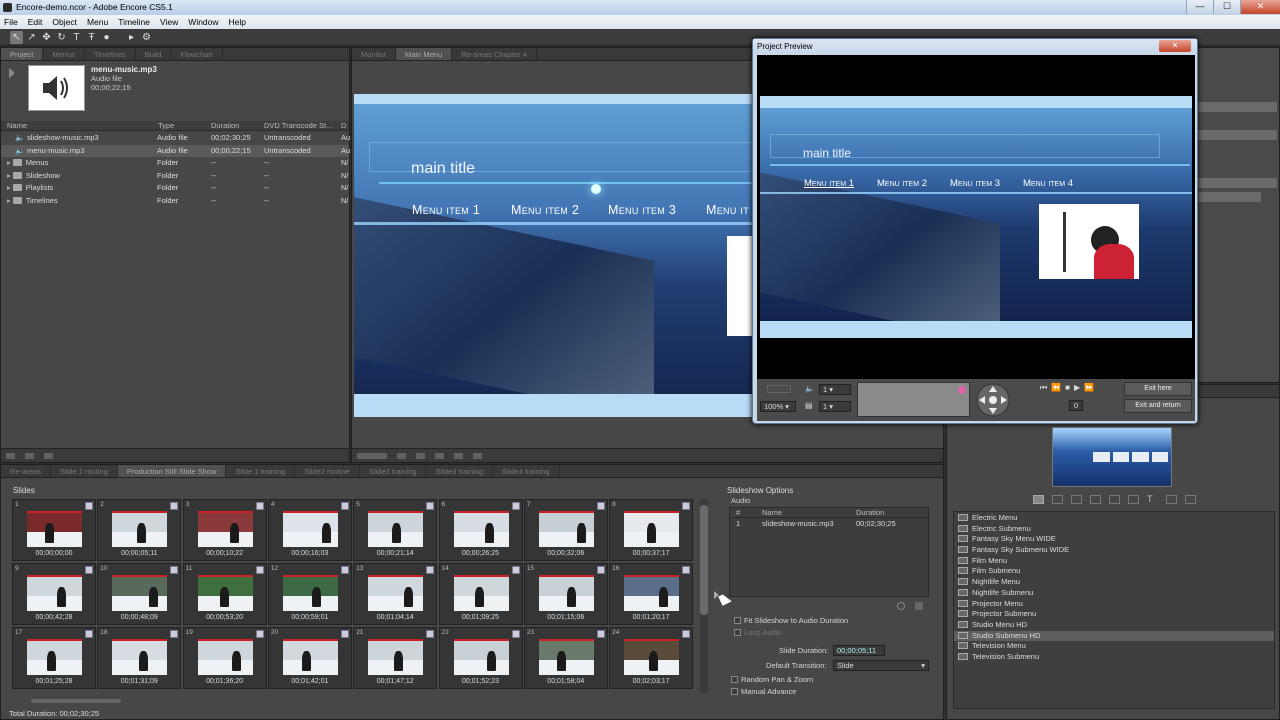 This screenshot has height=720, width=1280. What do you see at coordinates (166, 126) in the screenshot?
I see `col-type: Type` at bounding box center [166, 126].